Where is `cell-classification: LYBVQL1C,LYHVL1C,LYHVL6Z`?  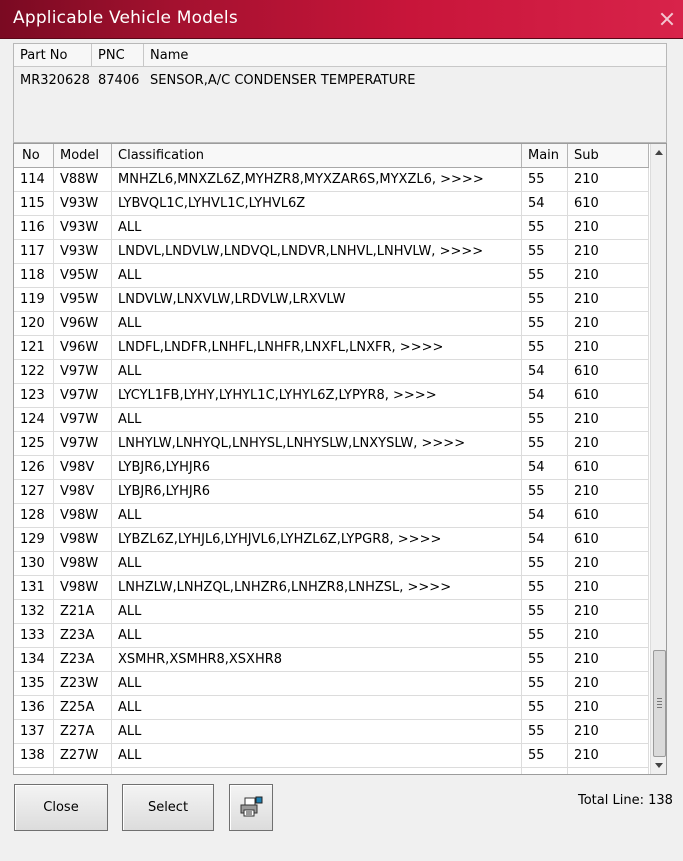
cell-classification: LYBVQL1C,LYHVL1C,LYHVL6Z is located at coordinates (212, 203).